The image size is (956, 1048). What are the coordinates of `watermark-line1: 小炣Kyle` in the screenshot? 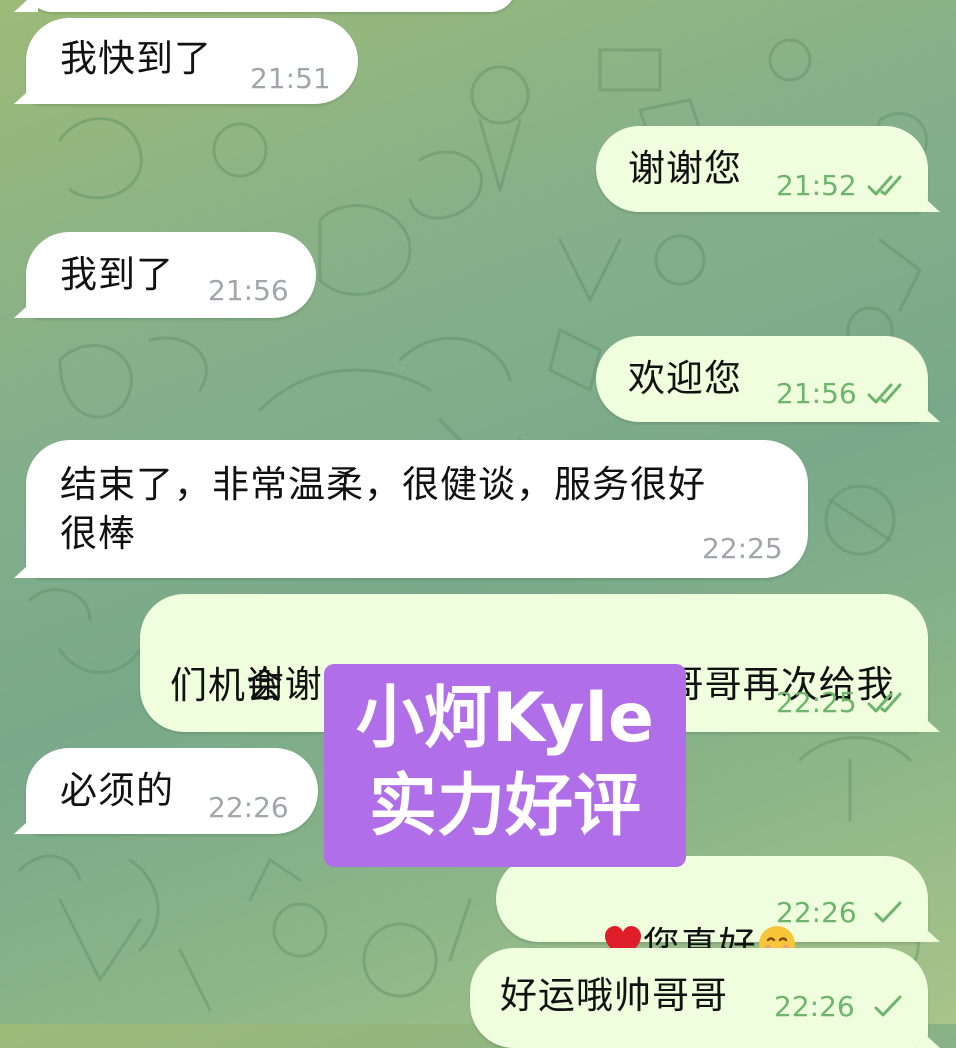 It's located at (505, 718).